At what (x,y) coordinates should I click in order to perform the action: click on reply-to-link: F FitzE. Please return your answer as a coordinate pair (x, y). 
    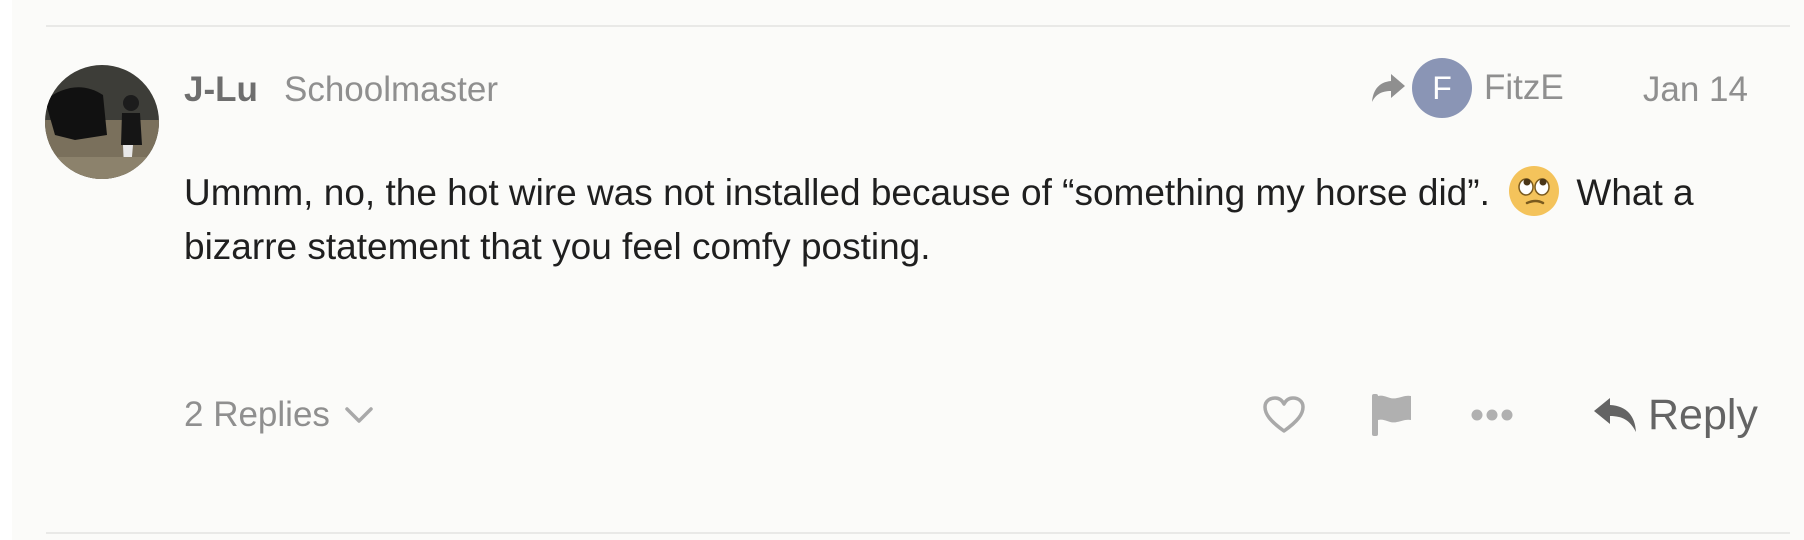
    Looking at the image, I should click on (1466, 88).